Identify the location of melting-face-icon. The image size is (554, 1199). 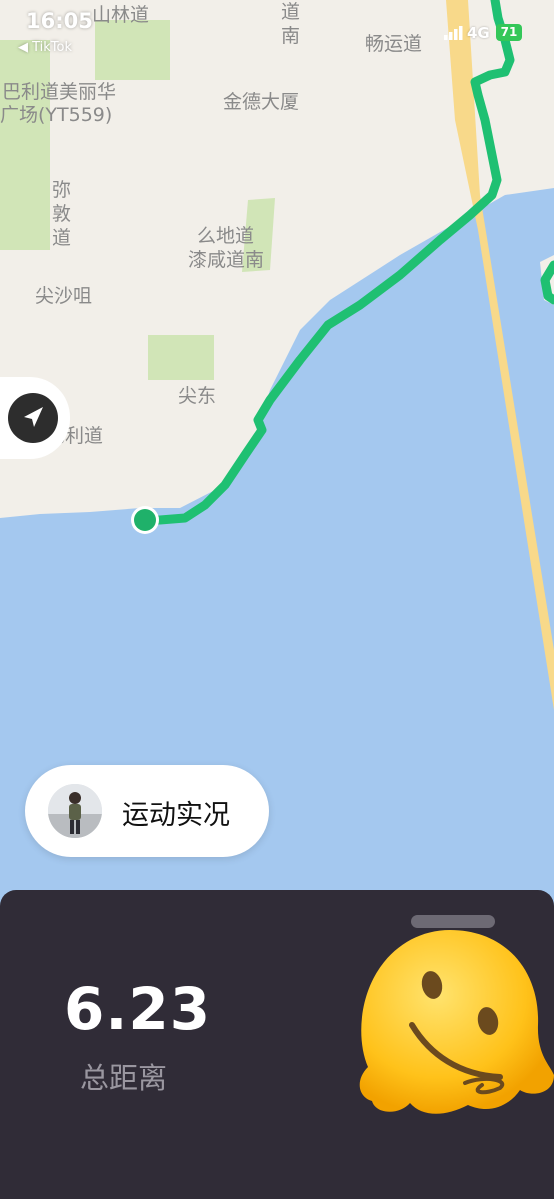
(456, 1022).